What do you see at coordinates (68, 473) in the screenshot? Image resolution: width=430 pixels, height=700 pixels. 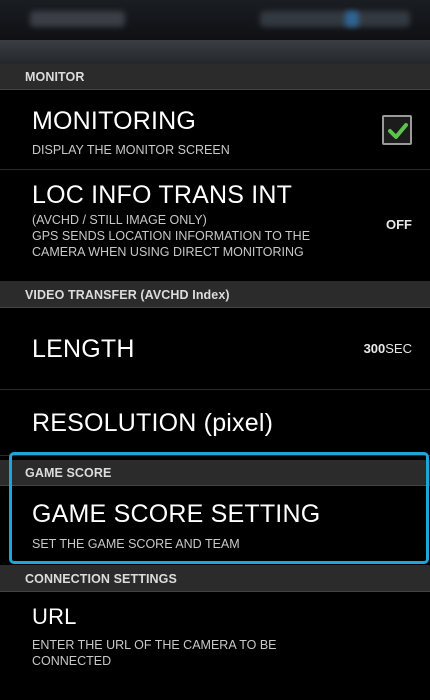 I see `section-game-score-label: GAME SCORE` at bounding box center [68, 473].